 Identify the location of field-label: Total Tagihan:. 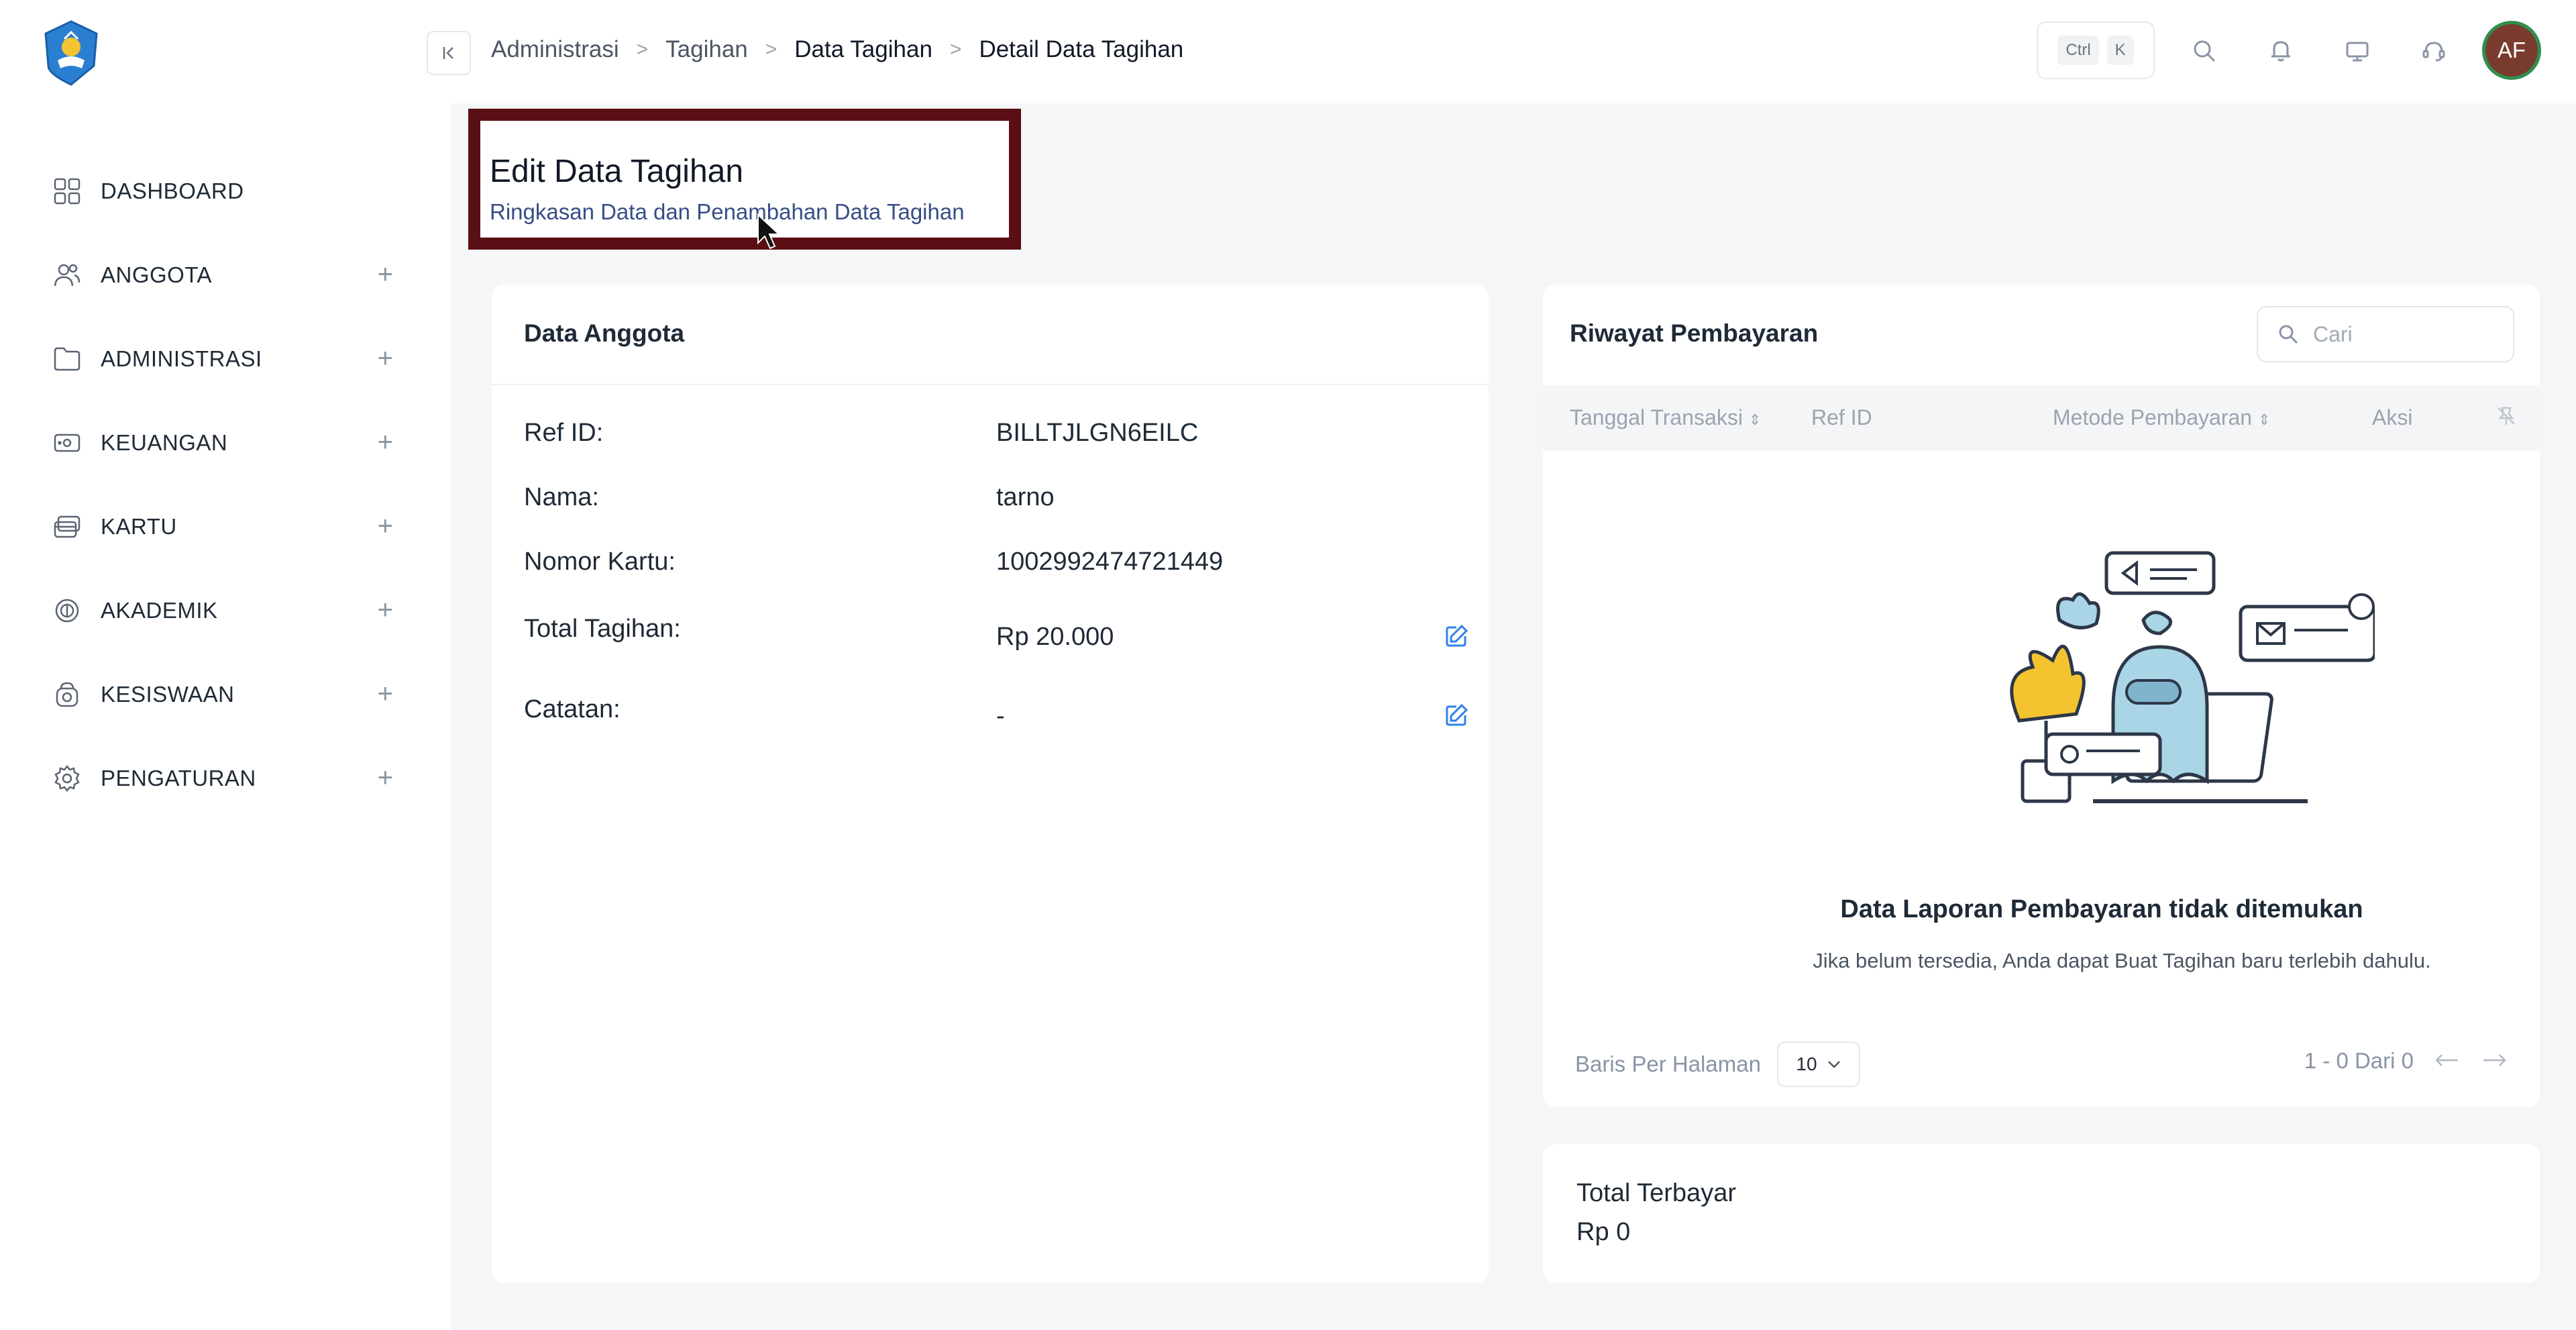
(602, 629).